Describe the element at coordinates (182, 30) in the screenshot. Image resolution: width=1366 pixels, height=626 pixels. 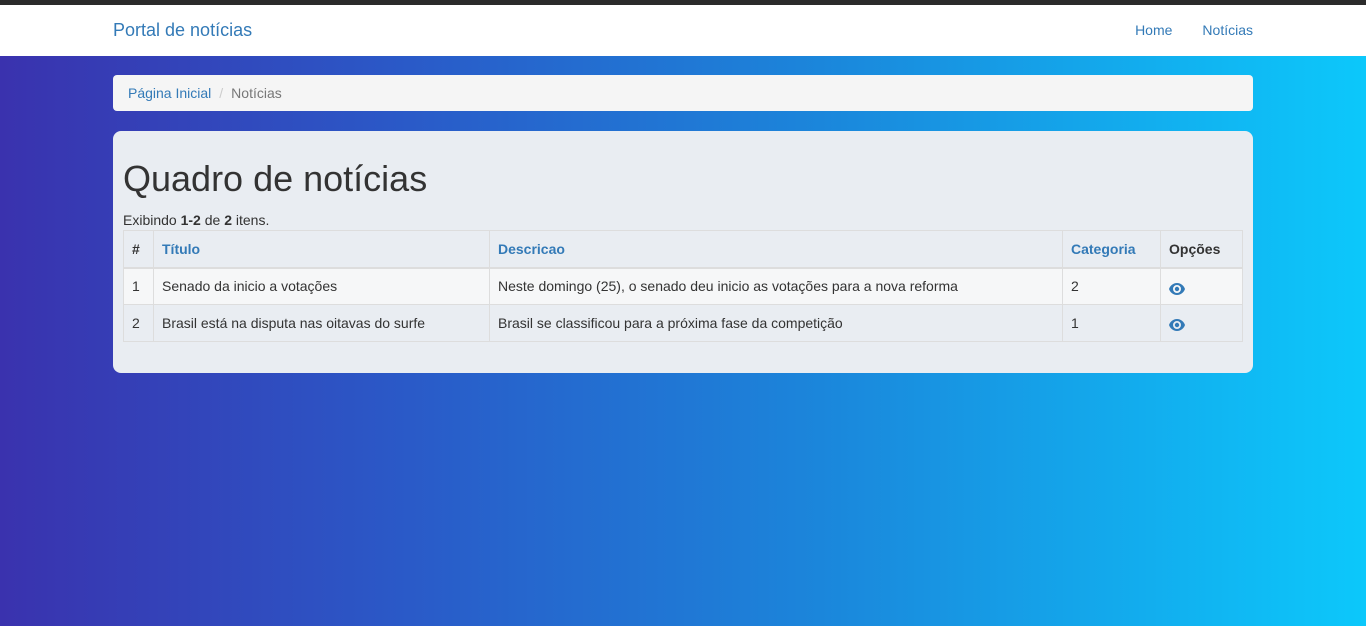
I see `brand-link: Portal de notícias` at that location.